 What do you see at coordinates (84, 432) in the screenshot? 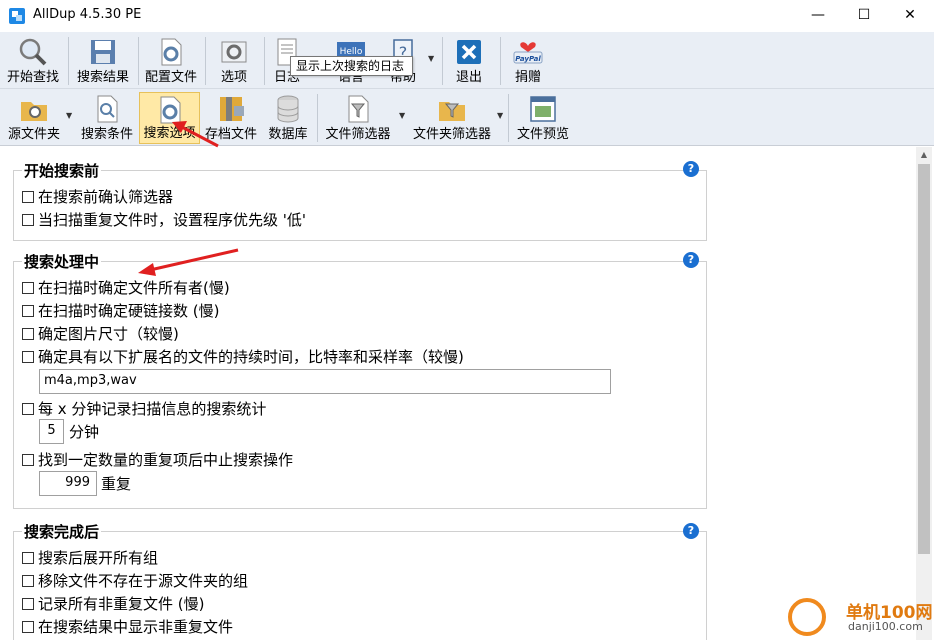
I see `minutes-unit-label: 分钟` at bounding box center [84, 432].